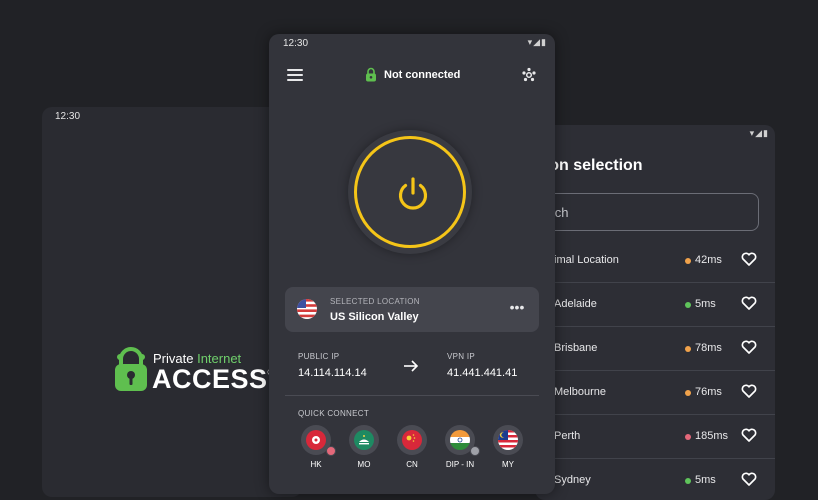 This screenshot has width=818, height=500. Describe the element at coordinates (375, 301) in the screenshot. I see `selected-location-label: SELECTED LOCATION` at that location.